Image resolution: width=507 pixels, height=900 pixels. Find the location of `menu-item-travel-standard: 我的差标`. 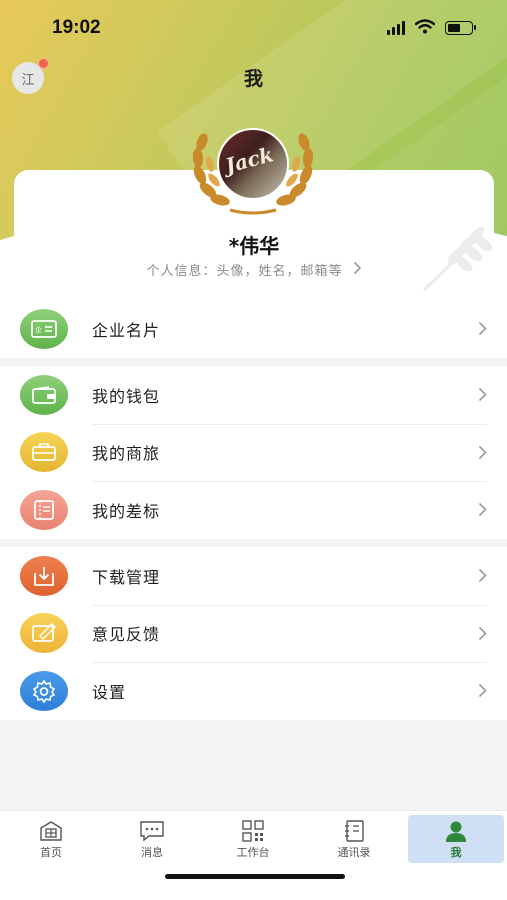

menu-item-travel-standard: 我的差标 is located at coordinates (253, 510).